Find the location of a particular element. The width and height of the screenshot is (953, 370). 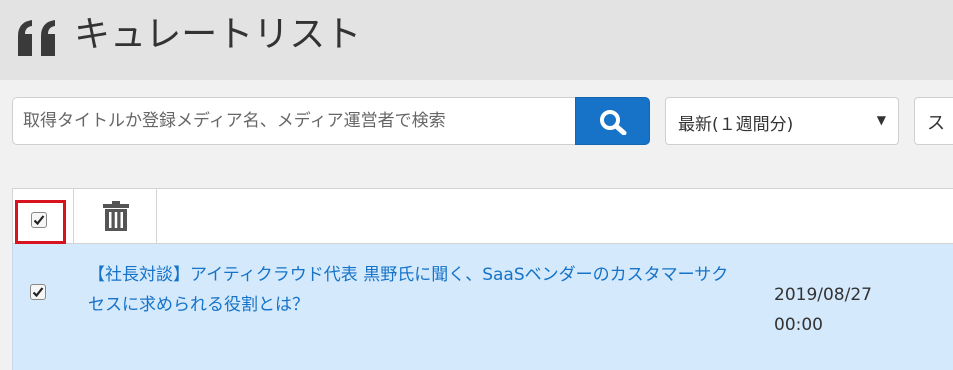

quote-icon is located at coordinates (36, 38).